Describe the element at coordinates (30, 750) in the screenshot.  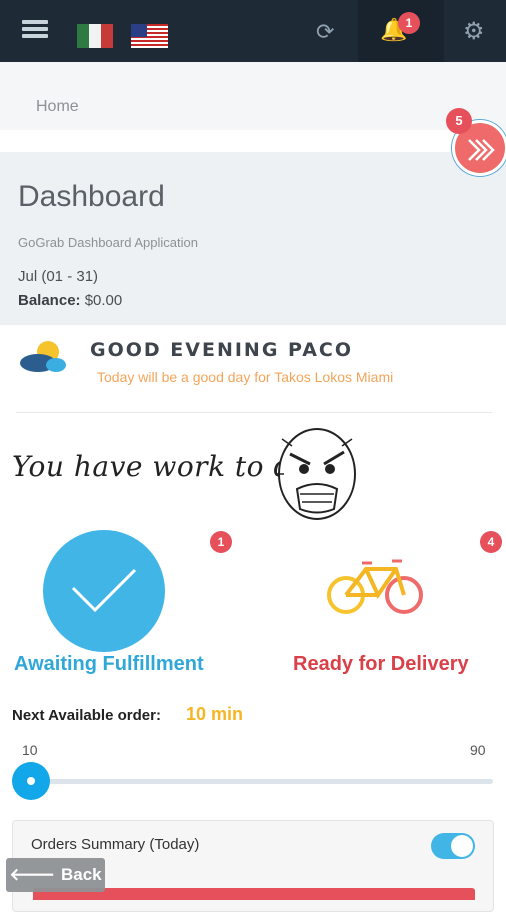
I see `slider-min-label: 10` at that location.